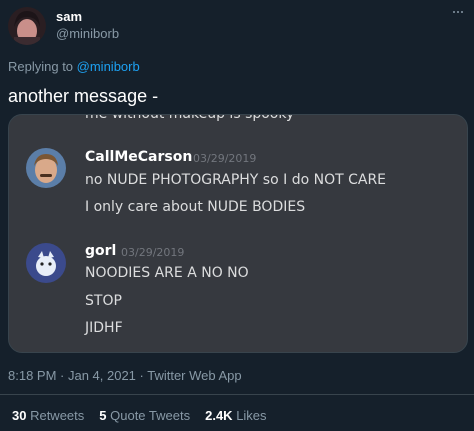  What do you see at coordinates (237, 394) in the screenshot?
I see `divider` at bounding box center [237, 394].